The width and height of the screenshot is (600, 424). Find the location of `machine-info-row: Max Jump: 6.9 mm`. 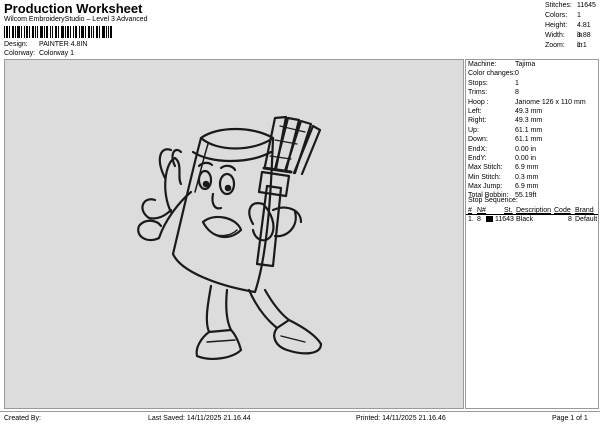

machine-info-row: Max Jump: 6.9 mm is located at coordinates (532, 186).